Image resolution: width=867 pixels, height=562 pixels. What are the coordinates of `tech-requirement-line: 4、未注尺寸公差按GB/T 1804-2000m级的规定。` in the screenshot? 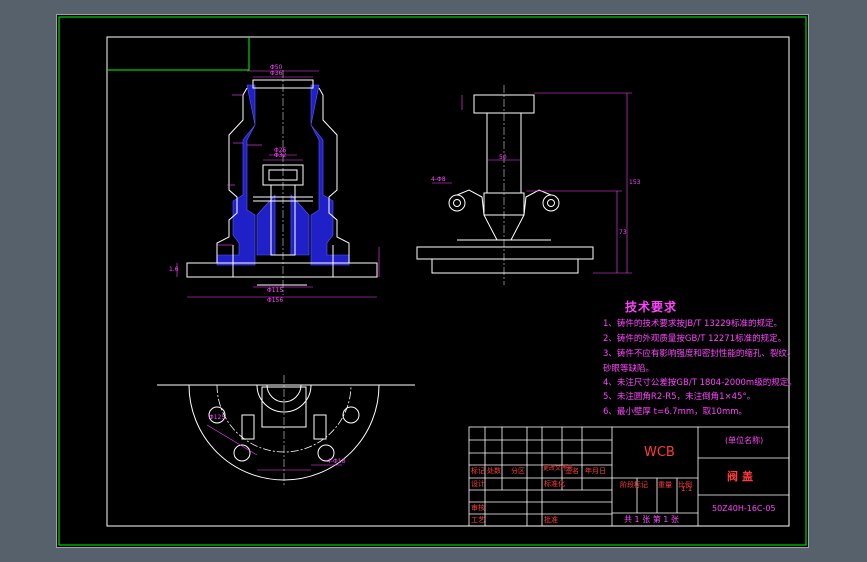 It's located at (700, 383).